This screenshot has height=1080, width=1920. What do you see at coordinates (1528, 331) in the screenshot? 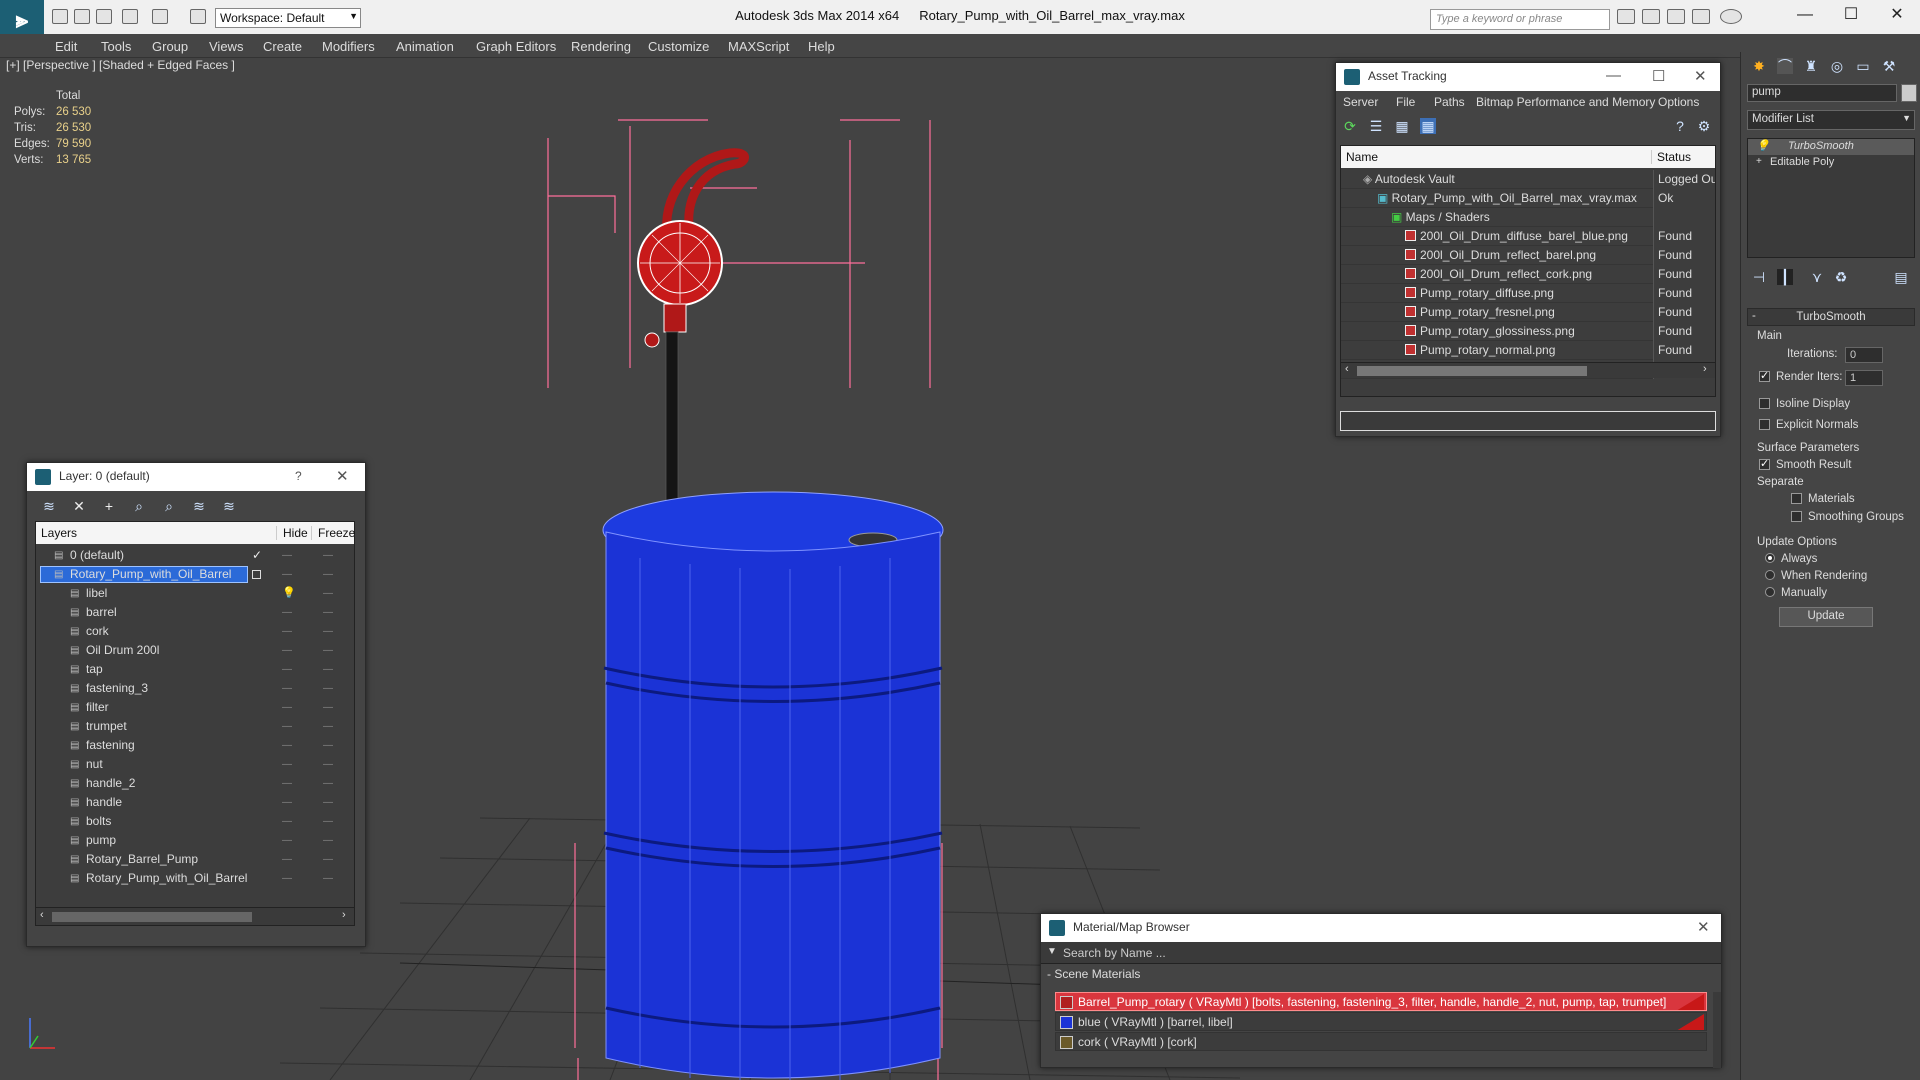
I see `asset-row: Pump_rotary_glossiness.png Found` at bounding box center [1528, 331].